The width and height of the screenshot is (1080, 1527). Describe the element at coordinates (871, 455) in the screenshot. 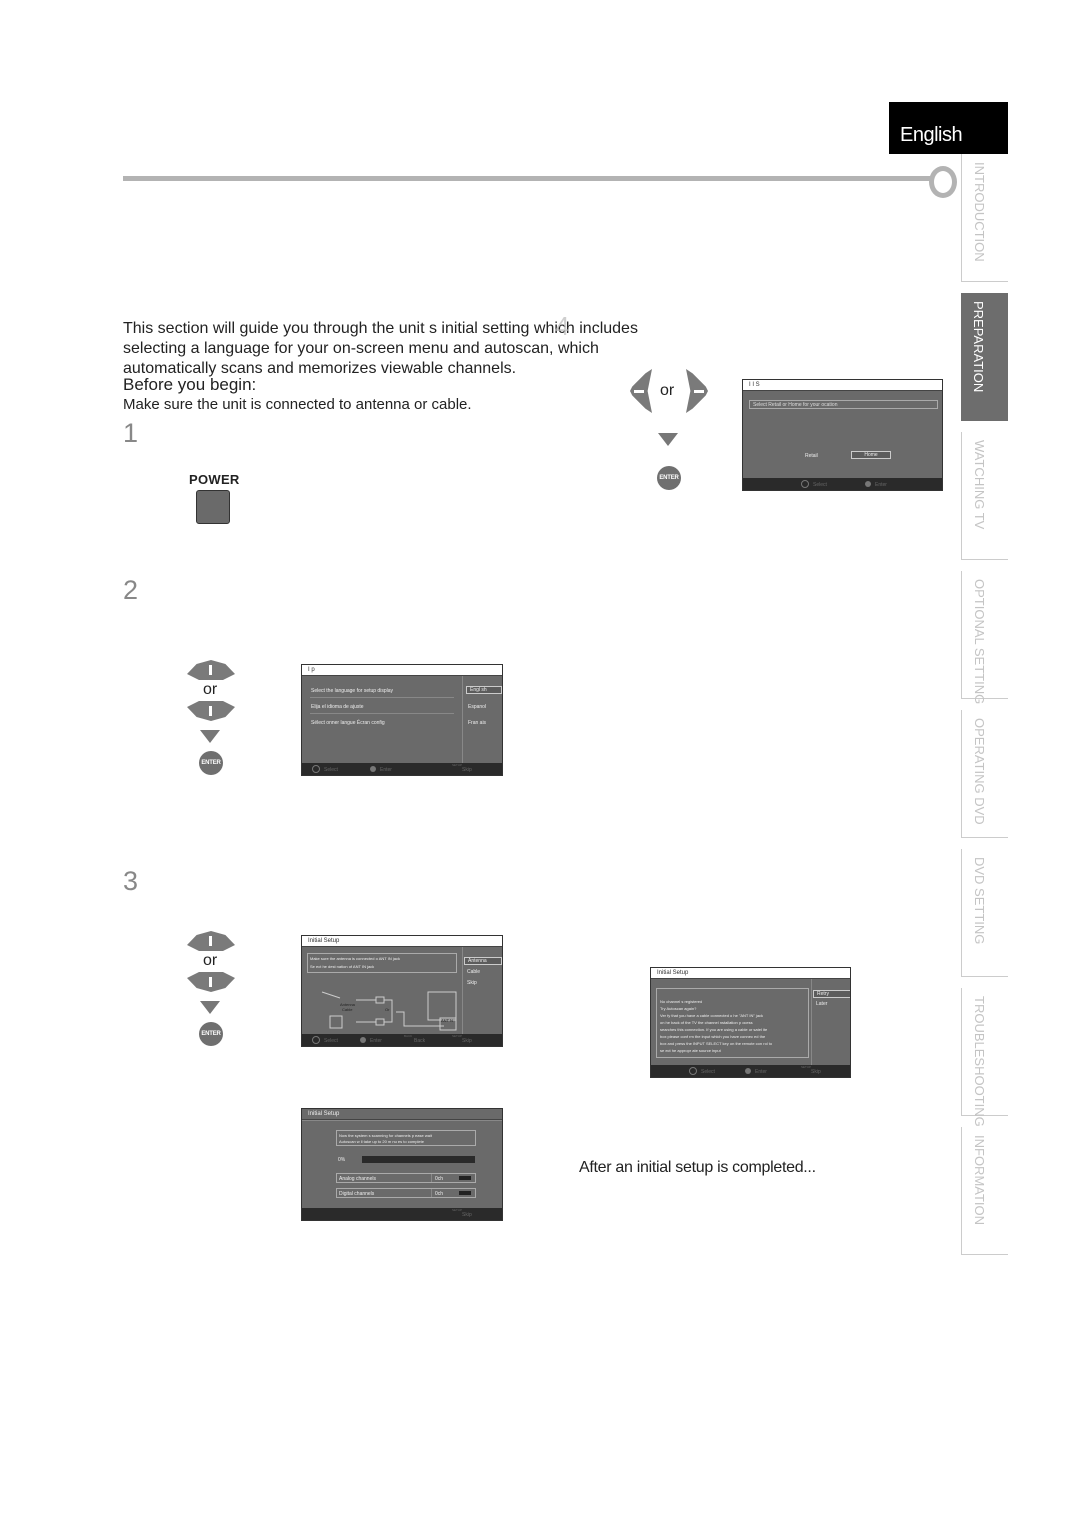

I see `option-home: Home` at that location.